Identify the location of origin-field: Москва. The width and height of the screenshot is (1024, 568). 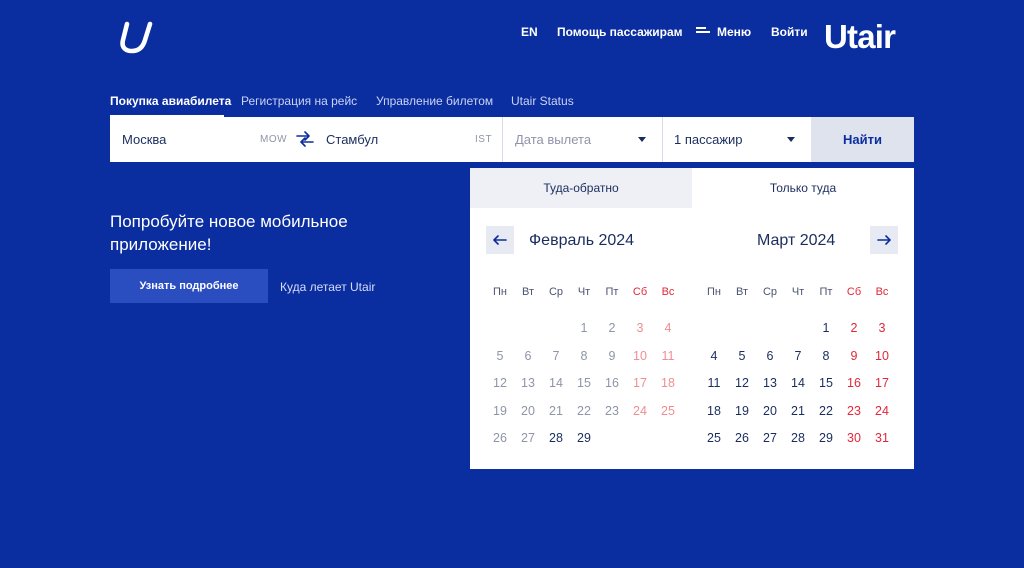
(144, 139).